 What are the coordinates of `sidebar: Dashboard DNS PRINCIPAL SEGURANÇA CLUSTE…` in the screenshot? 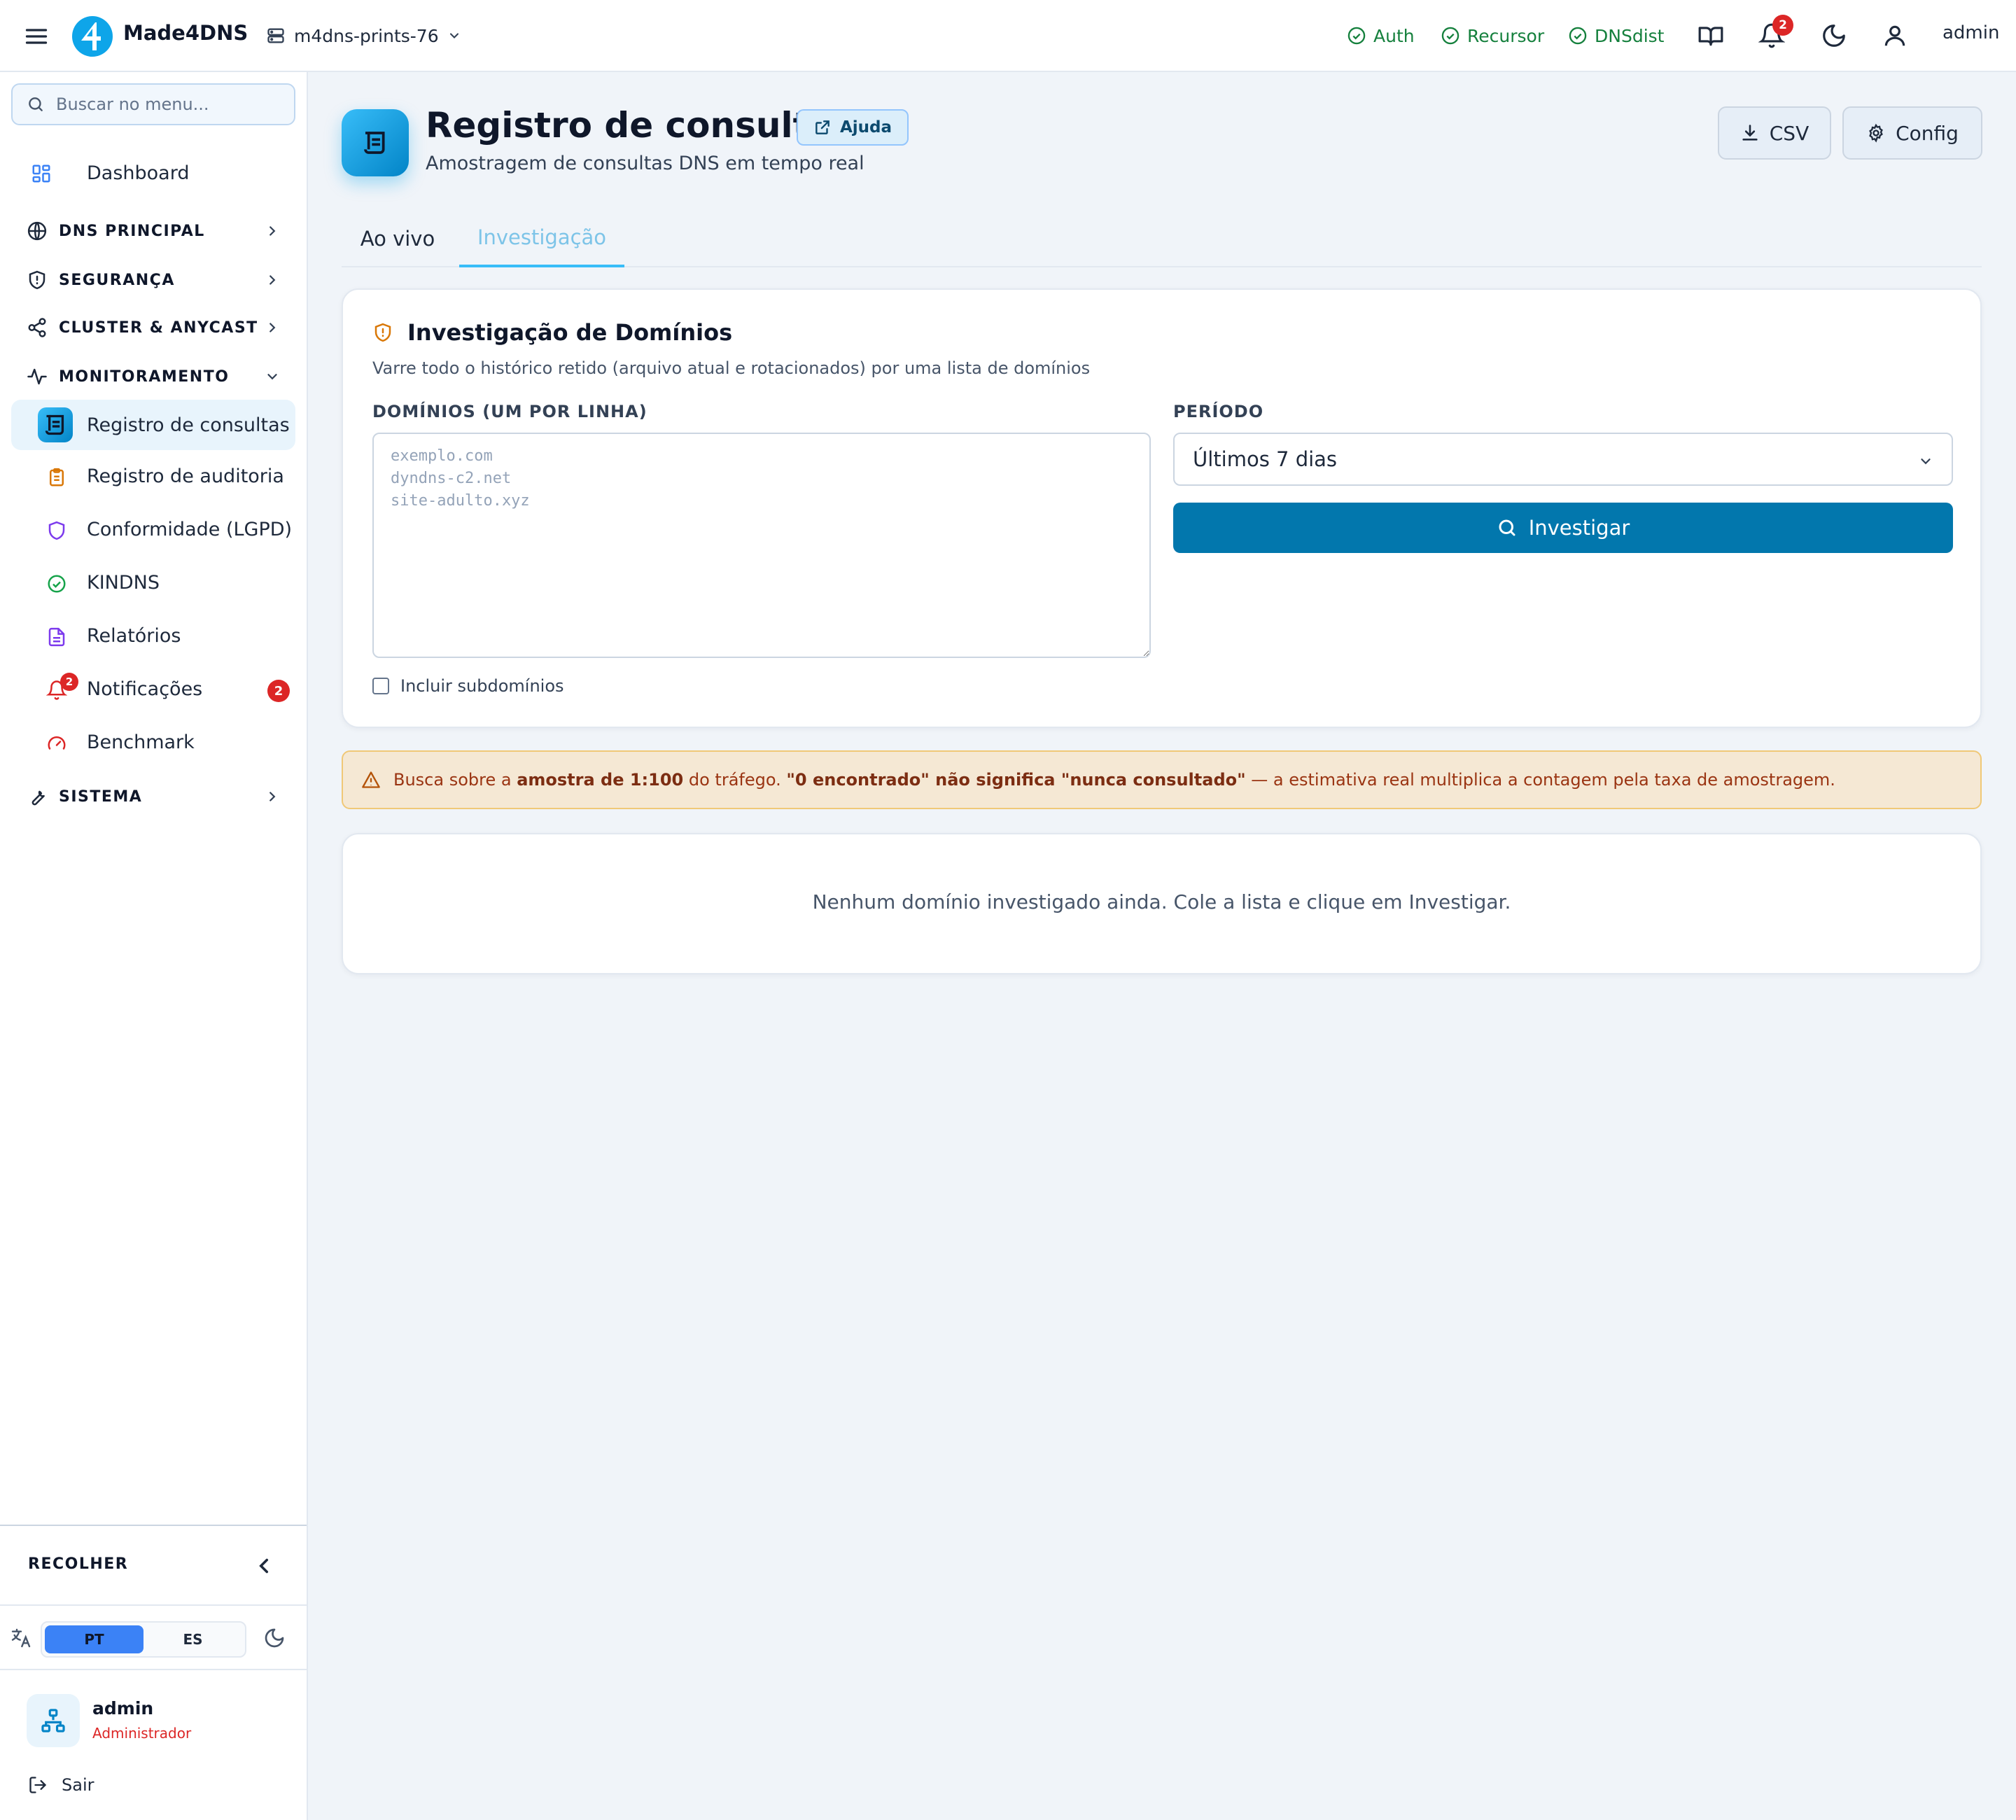 It's located at (154, 946).